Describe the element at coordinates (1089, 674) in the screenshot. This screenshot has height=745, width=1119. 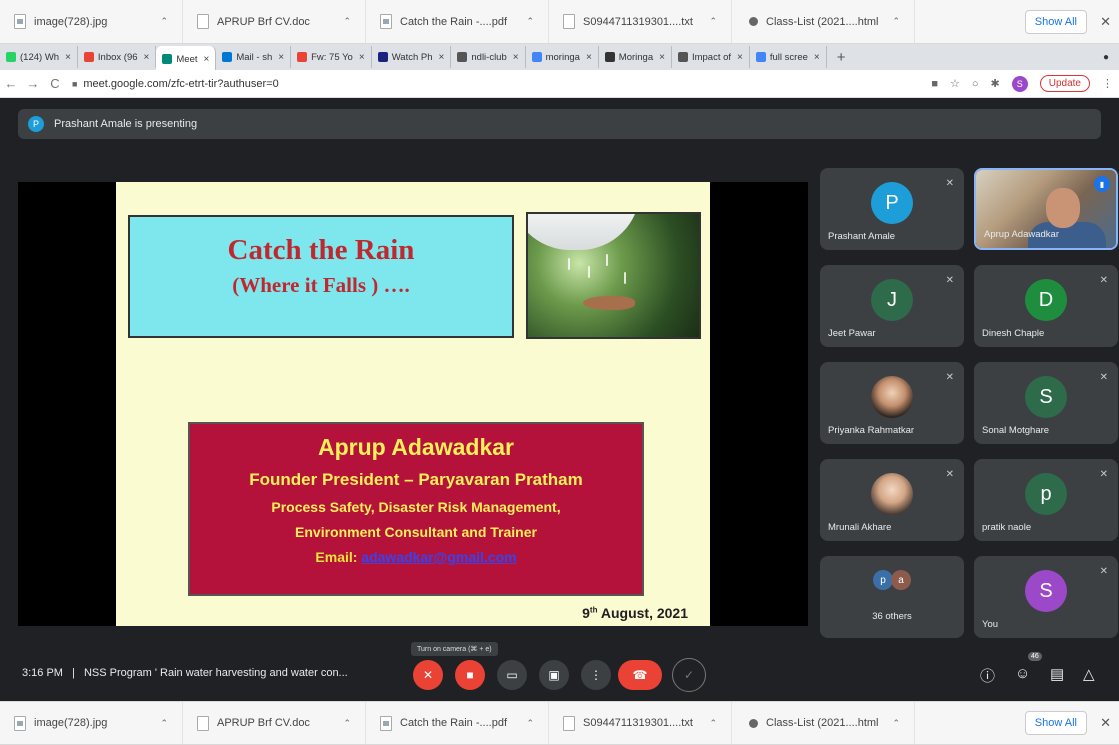
I see `activities-icon: △` at that location.